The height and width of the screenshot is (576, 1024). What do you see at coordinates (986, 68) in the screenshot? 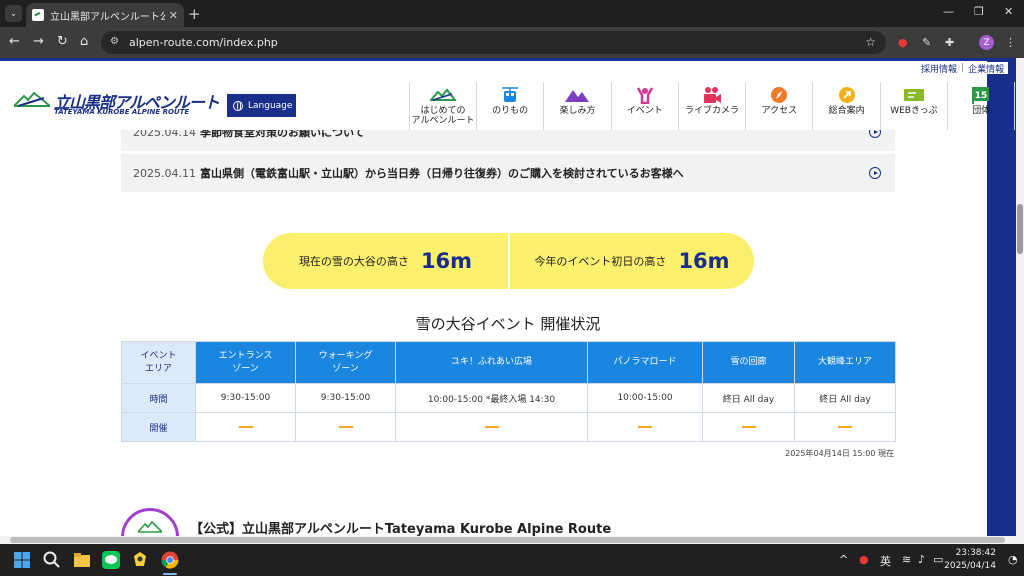
I see `company-info-link: 企業情報` at bounding box center [986, 68].